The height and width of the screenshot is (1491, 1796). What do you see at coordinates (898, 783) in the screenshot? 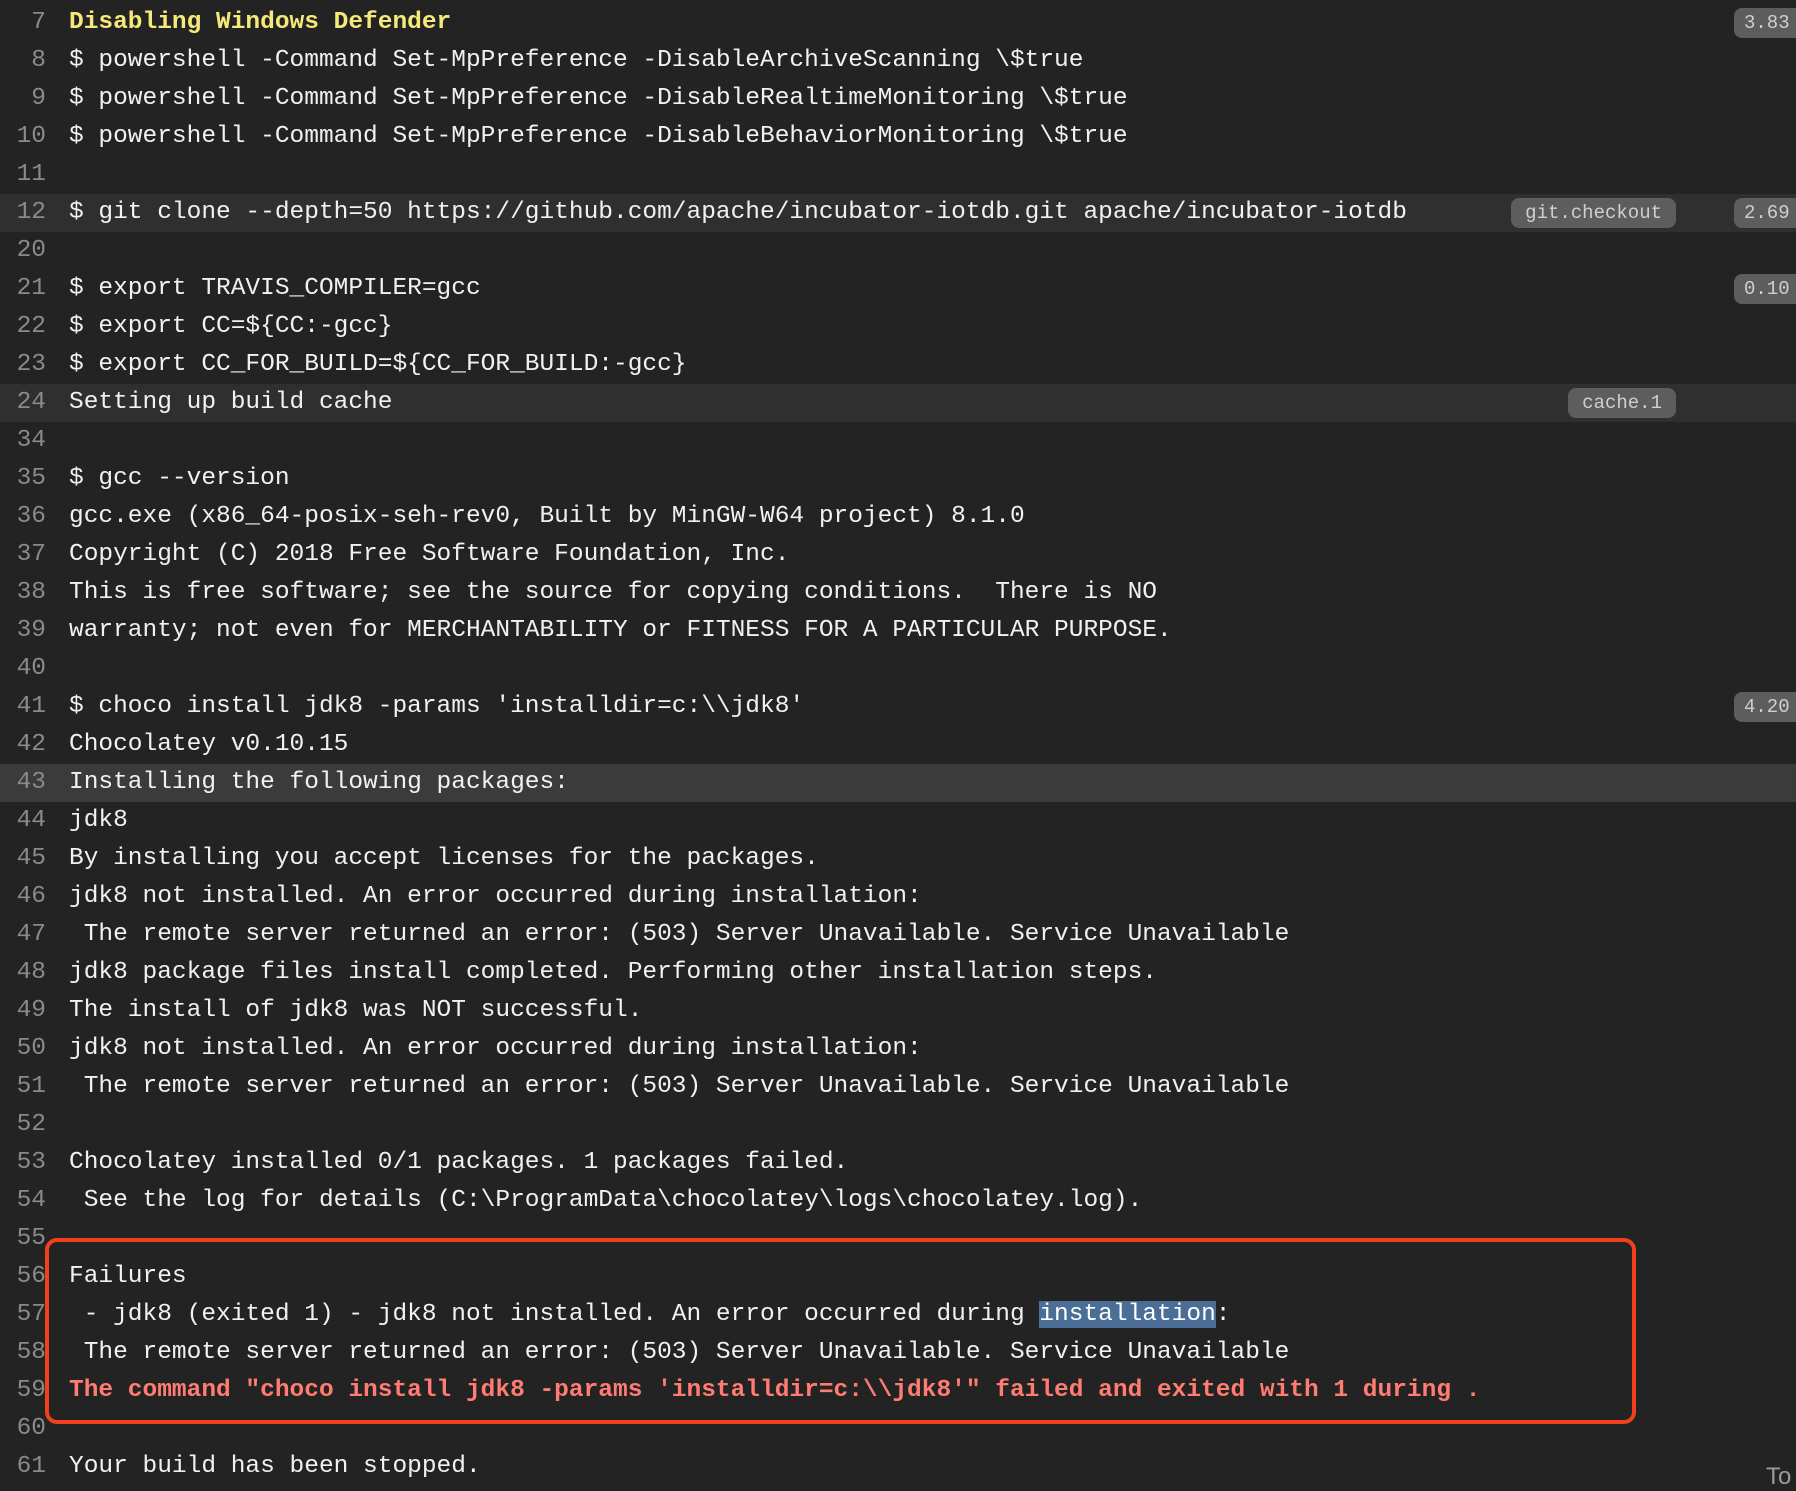
I see `log-line: 43 Installing the following packages:` at bounding box center [898, 783].